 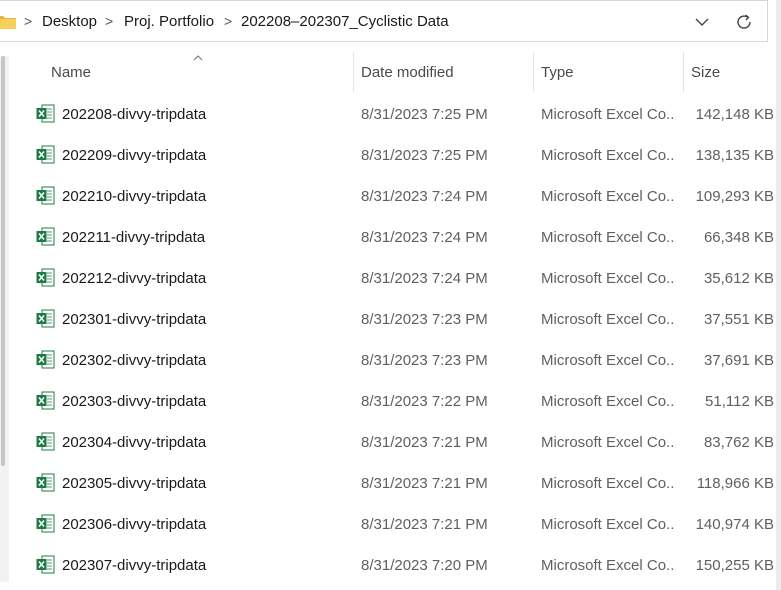 What do you see at coordinates (424, 401) in the screenshot?
I see `file-date-modified: 8/31/2023 7:22 PM` at bounding box center [424, 401].